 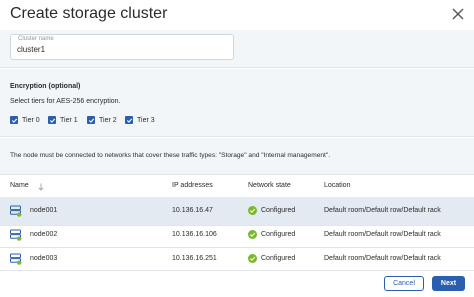 What do you see at coordinates (192, 210) in the screenshot?
I see `node-ip: 10.136.16.47` at bounding box center [192, 210].